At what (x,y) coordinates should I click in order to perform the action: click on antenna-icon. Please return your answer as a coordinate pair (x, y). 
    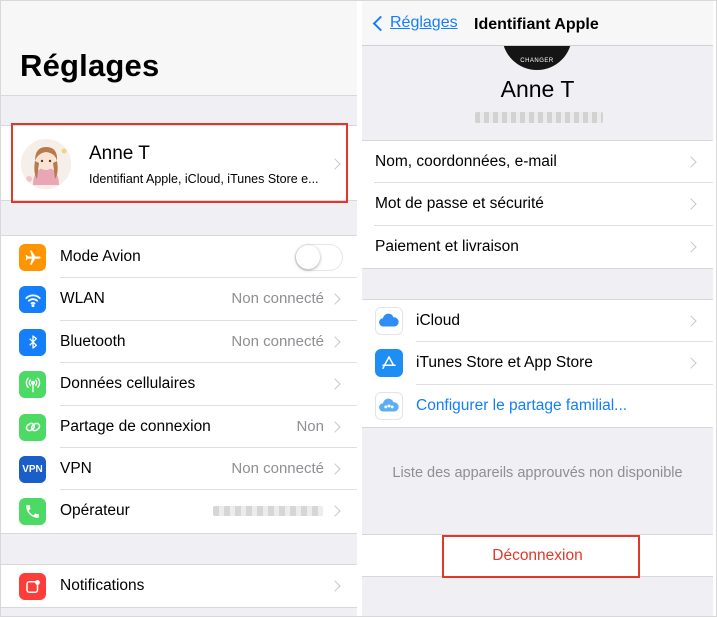
    Looking at the image, I should click on (32, 385).